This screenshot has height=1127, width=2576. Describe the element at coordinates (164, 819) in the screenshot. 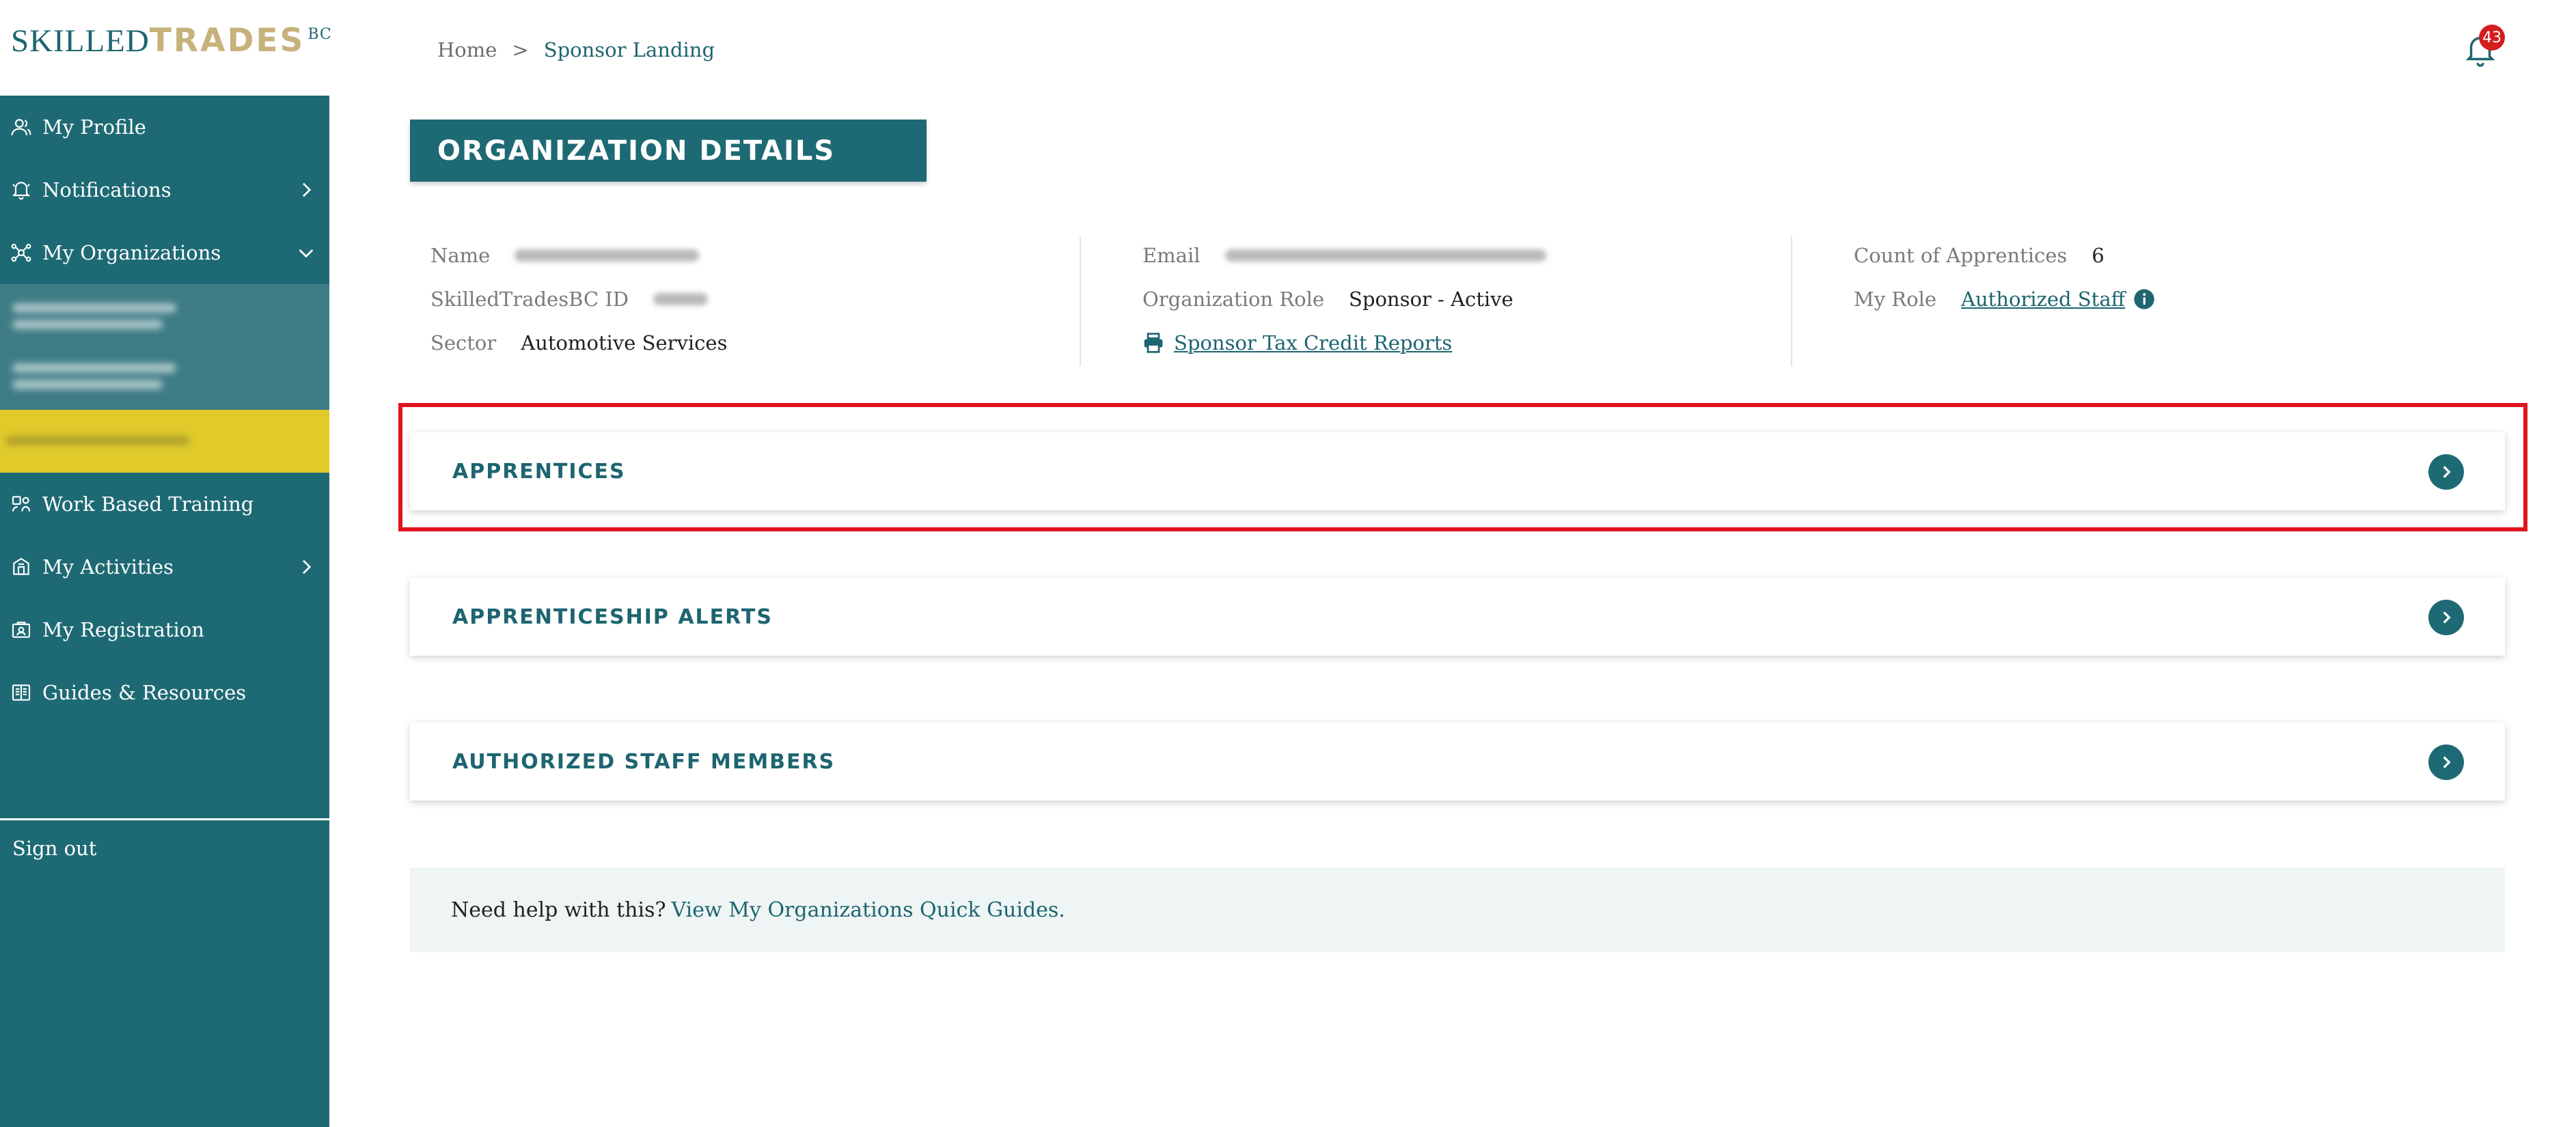

I see `sidebar-divider` at that location.